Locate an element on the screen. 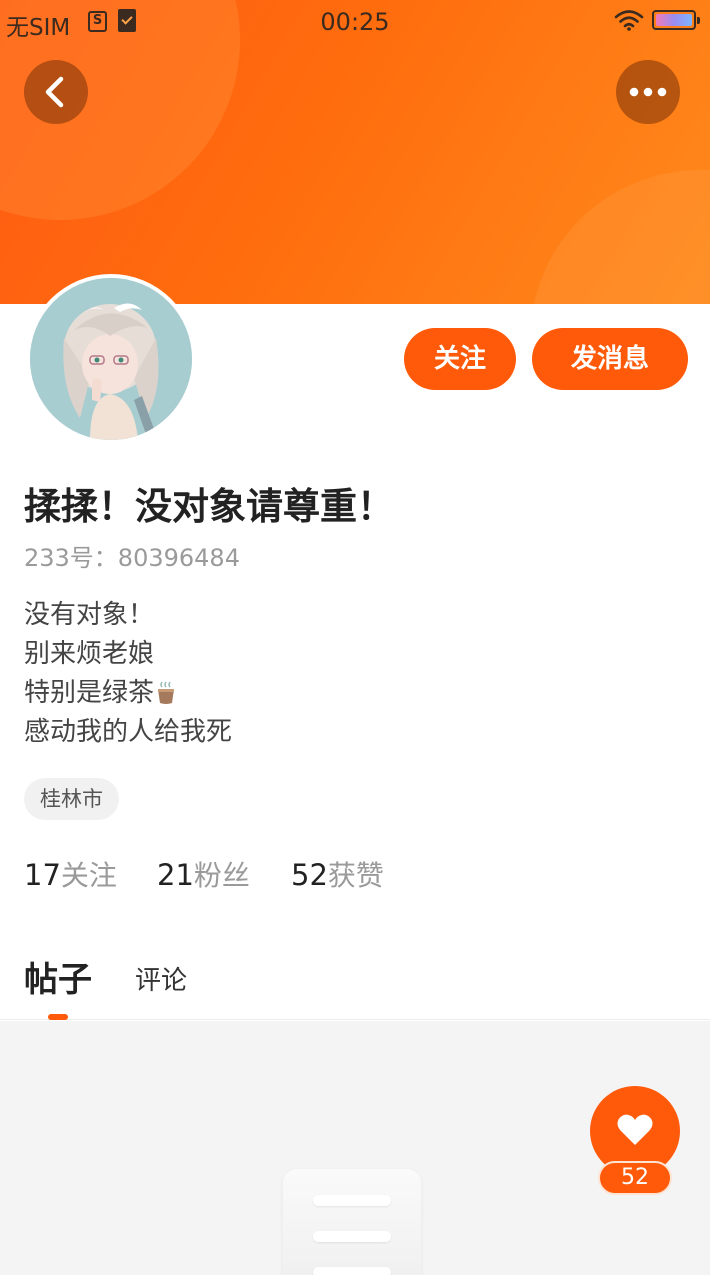  send-message-button: 发消息 is located at coordinates (610, 359).